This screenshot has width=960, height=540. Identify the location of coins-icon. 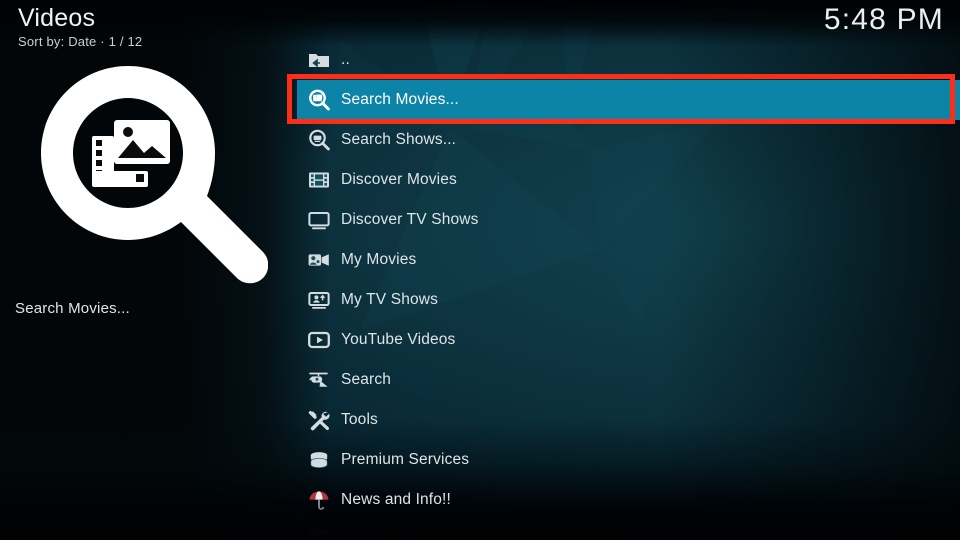
(319, 460).